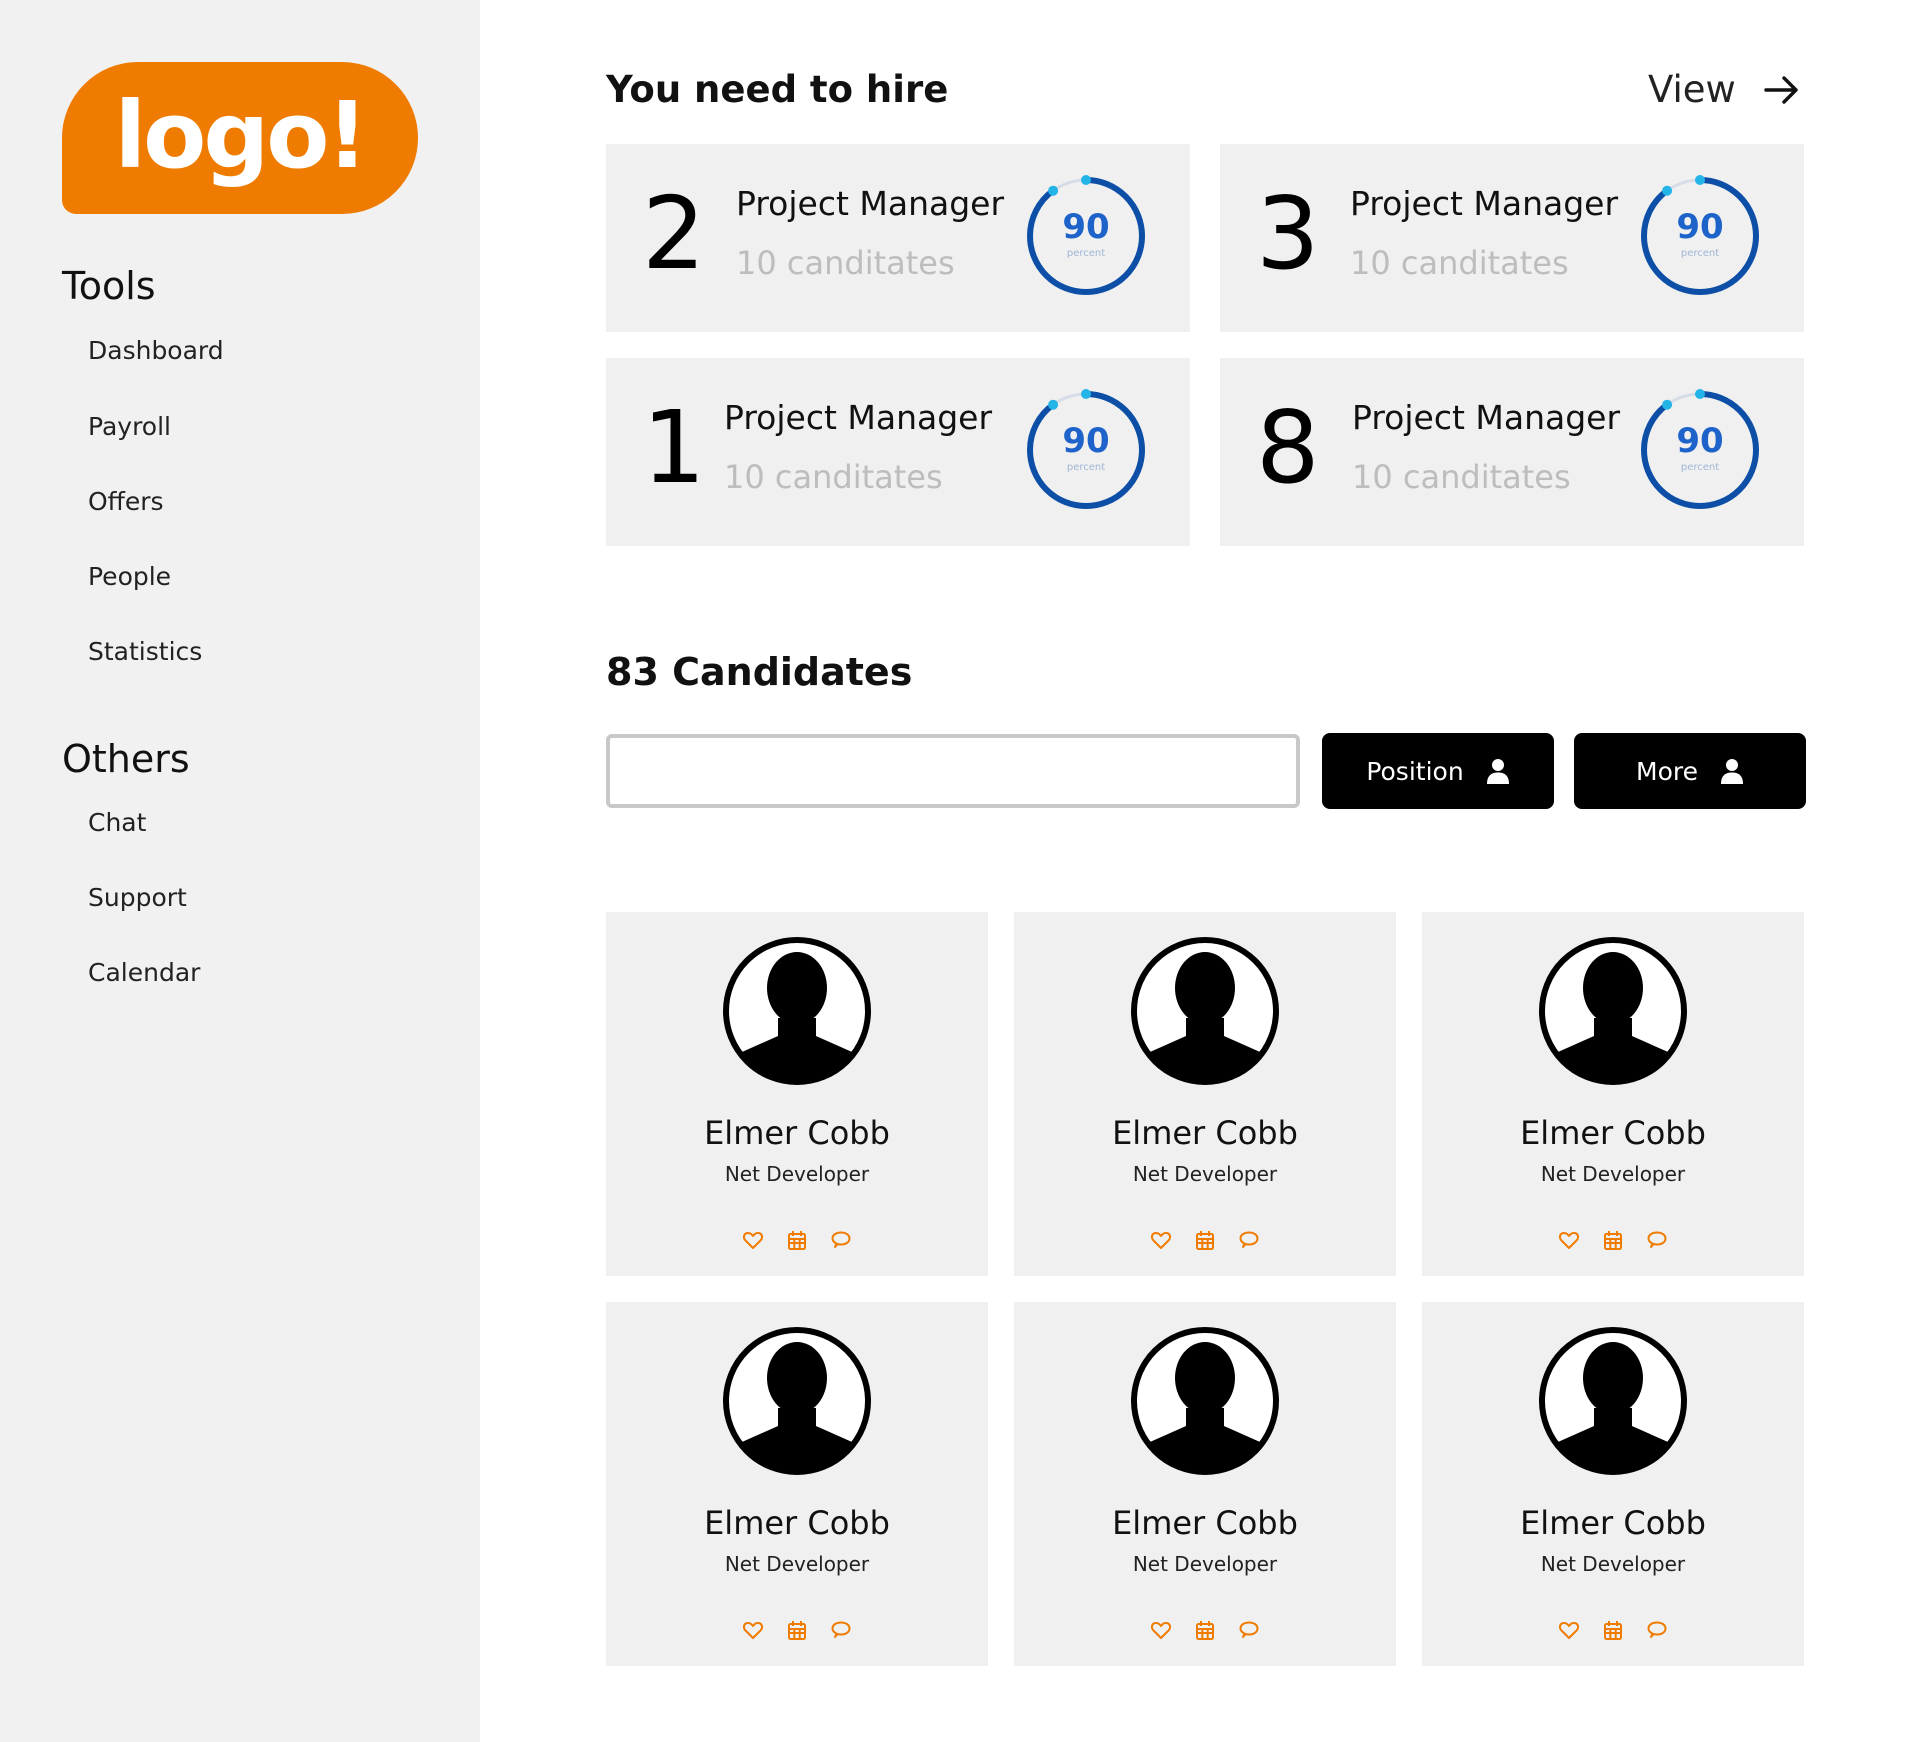  I want to click on hire-count: 3, so click(1288, 233).